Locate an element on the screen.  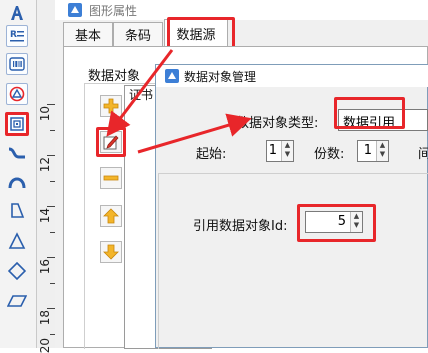
arrow-to-type is located at coordinates (194, 133).